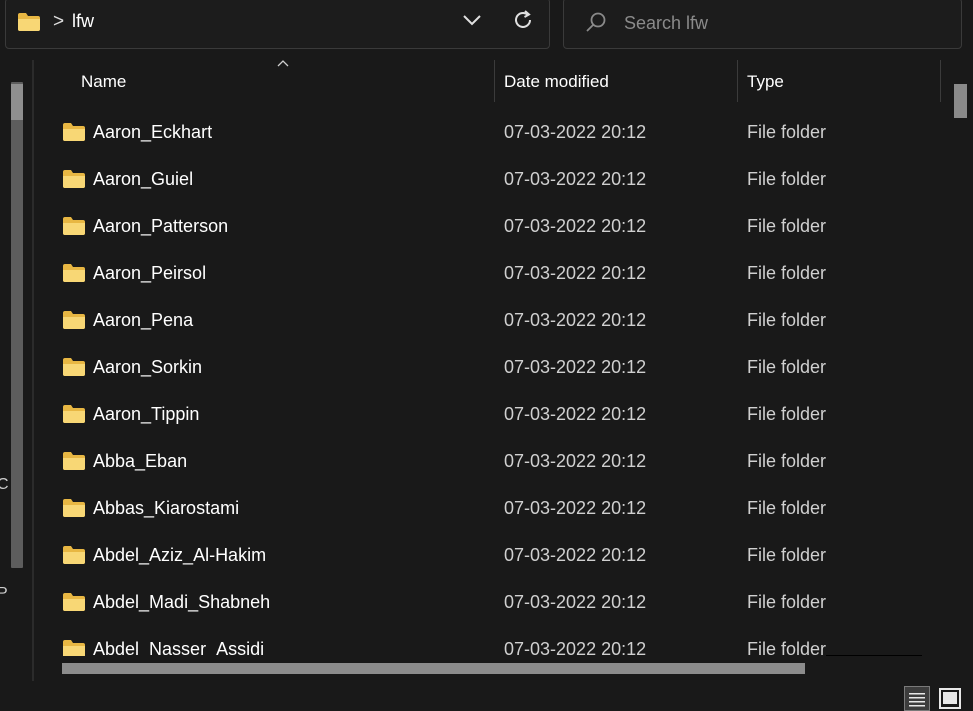  Describe the element at coordinates (283, 63) in the screenshot. I see `sort-ascending-indicator` at that location.